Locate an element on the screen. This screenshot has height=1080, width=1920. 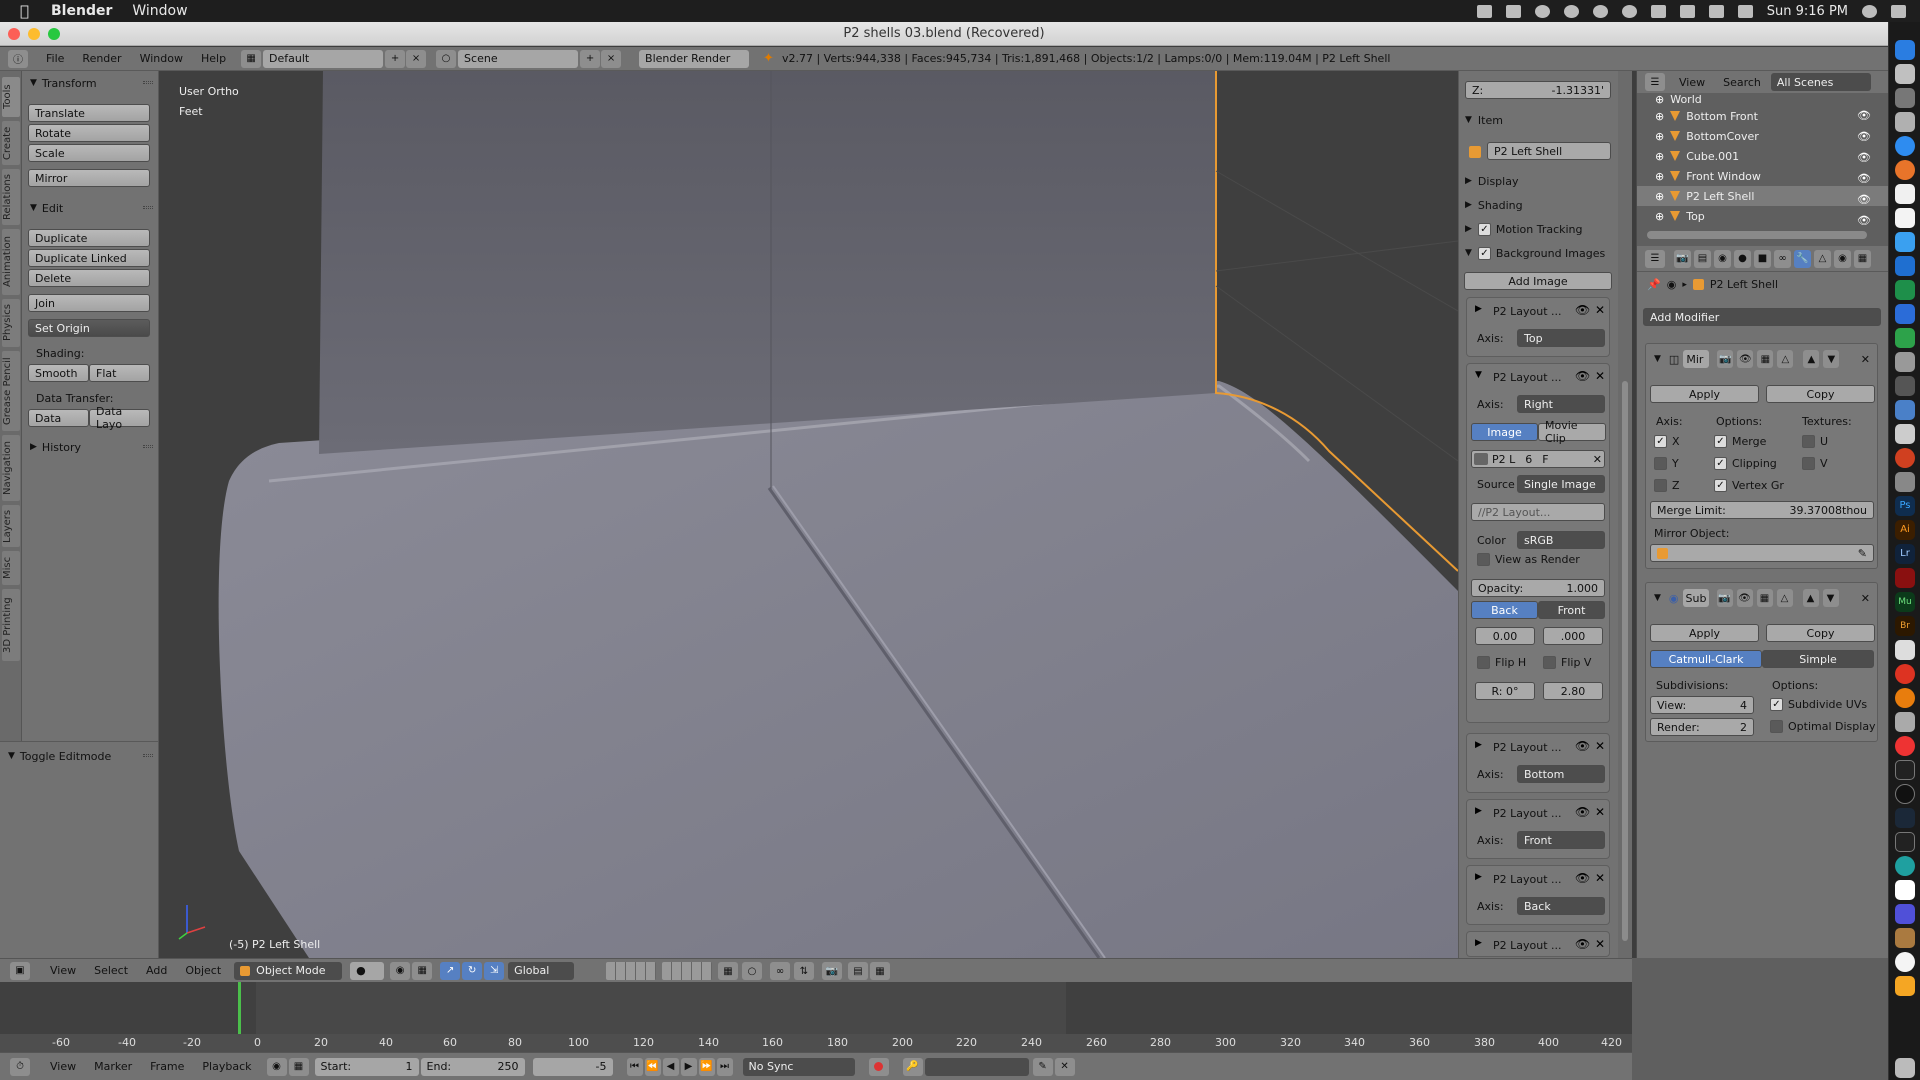
chrome-icon is located at coordinates (1905, 458).